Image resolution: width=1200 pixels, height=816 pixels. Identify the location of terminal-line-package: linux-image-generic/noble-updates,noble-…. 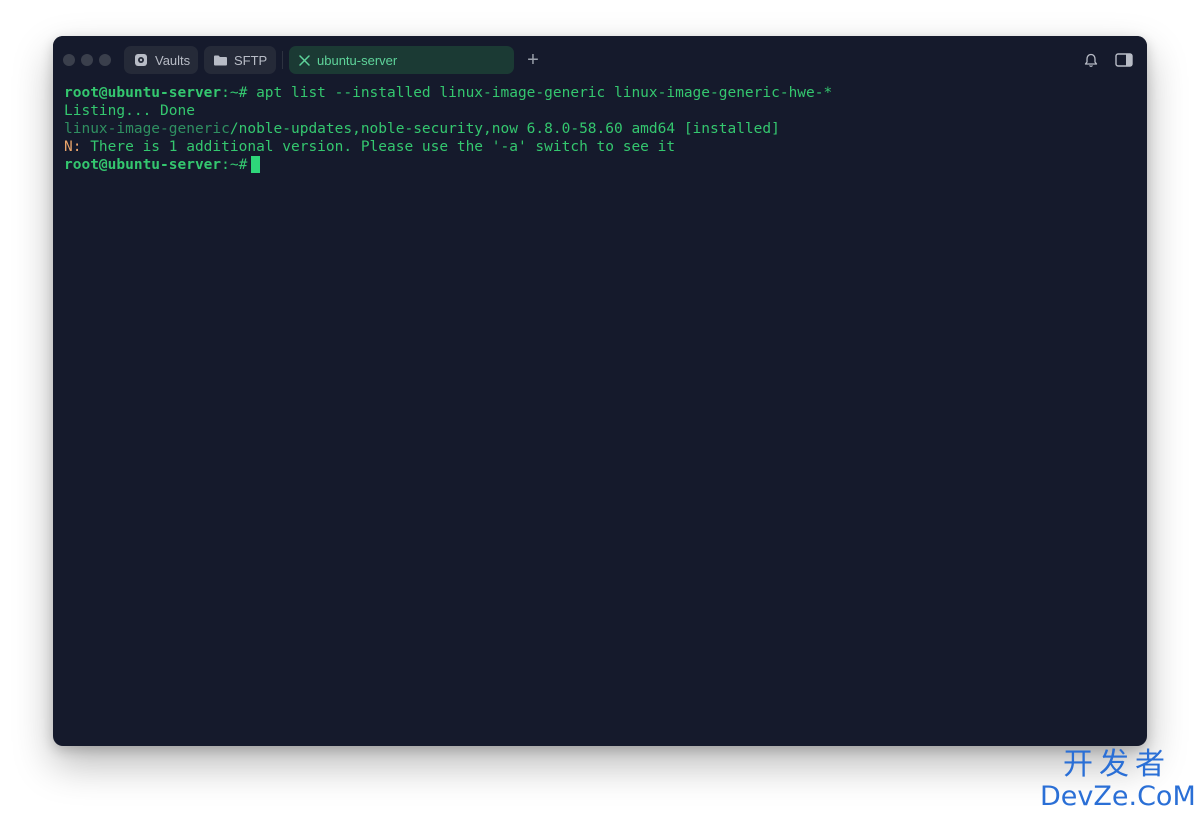
(600, 129).